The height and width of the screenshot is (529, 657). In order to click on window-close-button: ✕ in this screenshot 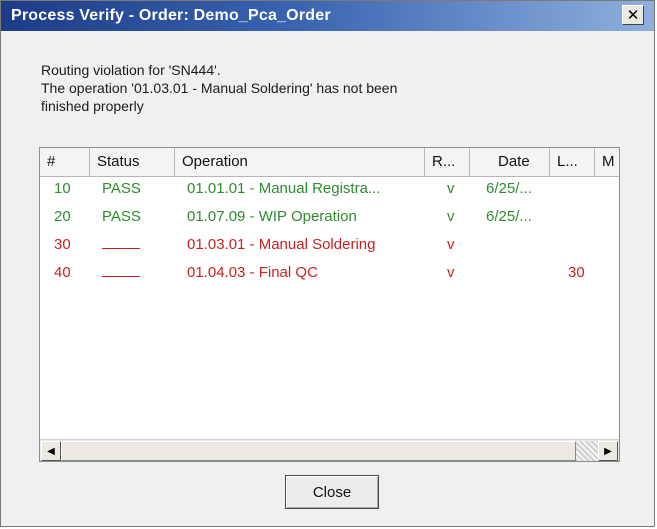, I will do `click(633, 15)`.